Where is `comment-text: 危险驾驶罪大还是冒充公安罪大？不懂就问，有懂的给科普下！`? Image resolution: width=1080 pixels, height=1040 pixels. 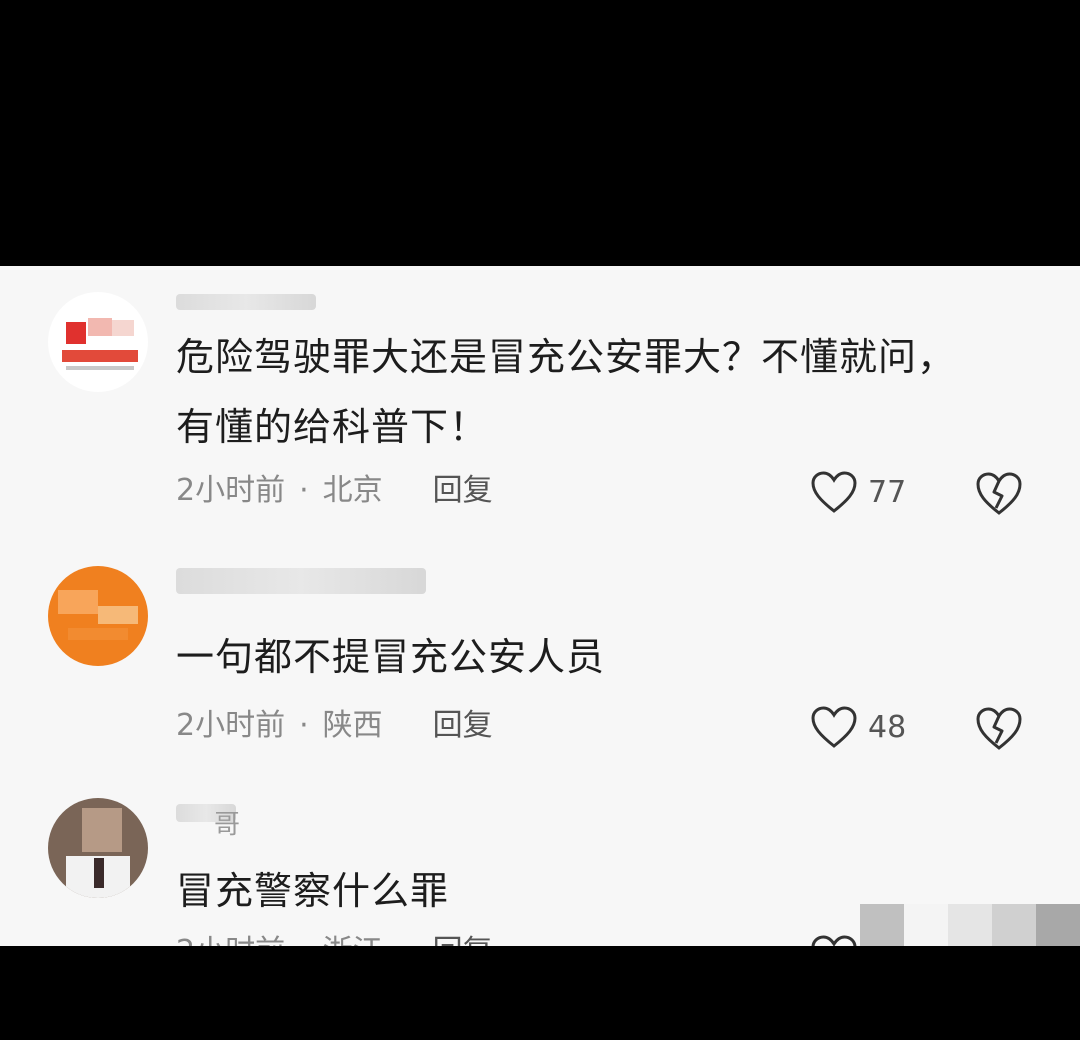
comment-text: 危险驾驶罪大还是冒充公安罪大？不懂就问，有懂的给科普下！ is located at coordinates (566, 392).